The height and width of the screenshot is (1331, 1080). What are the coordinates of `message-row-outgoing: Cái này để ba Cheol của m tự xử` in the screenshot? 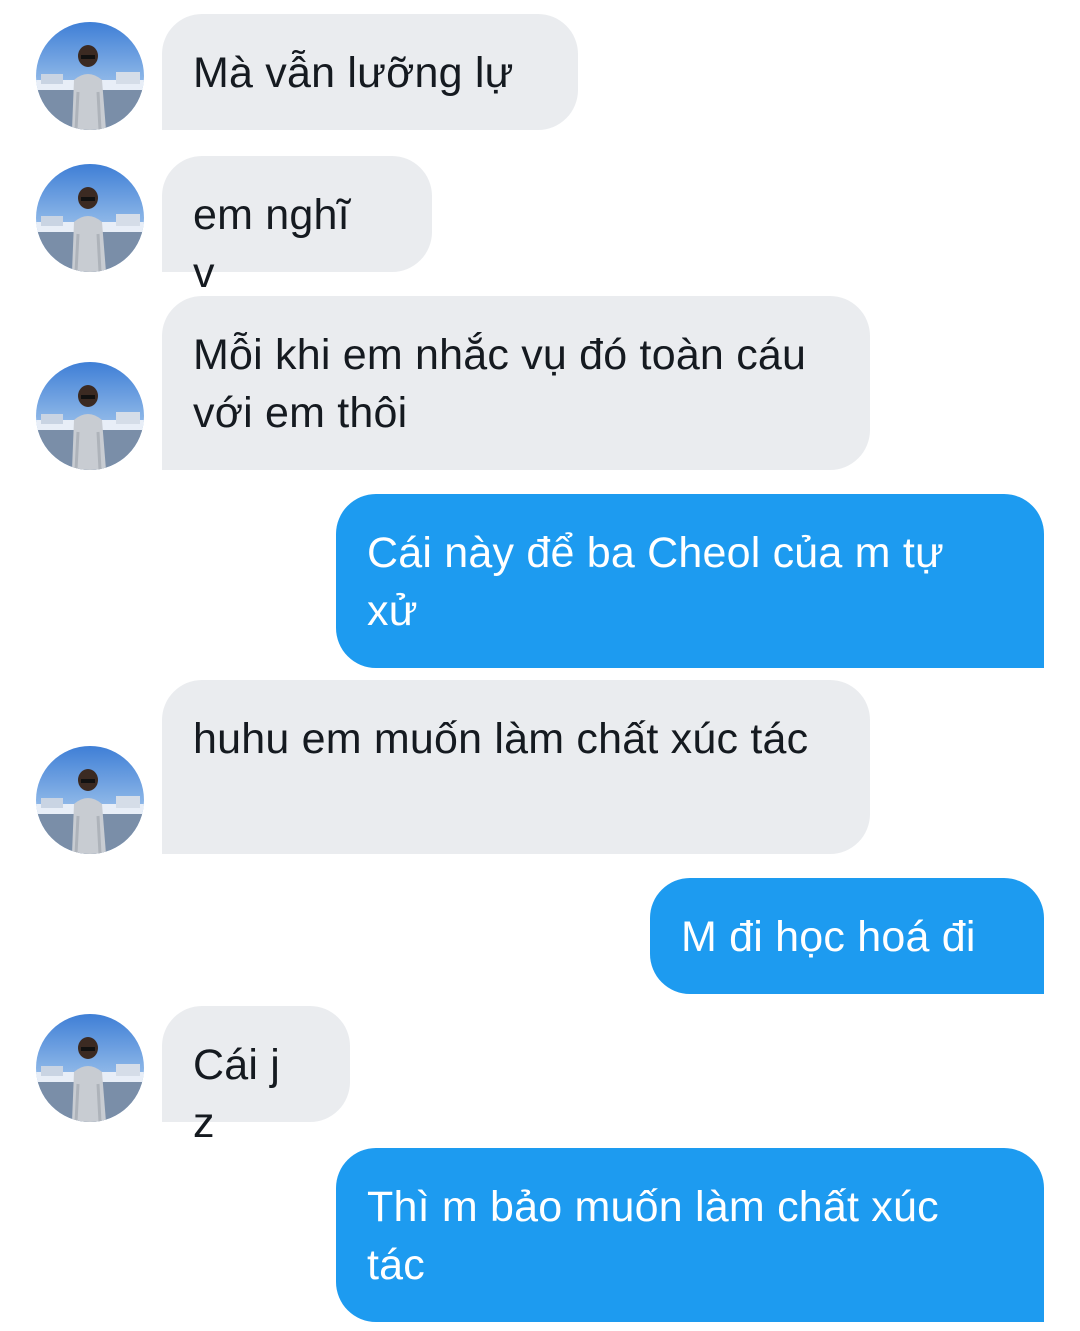 It's located at (540, 581).